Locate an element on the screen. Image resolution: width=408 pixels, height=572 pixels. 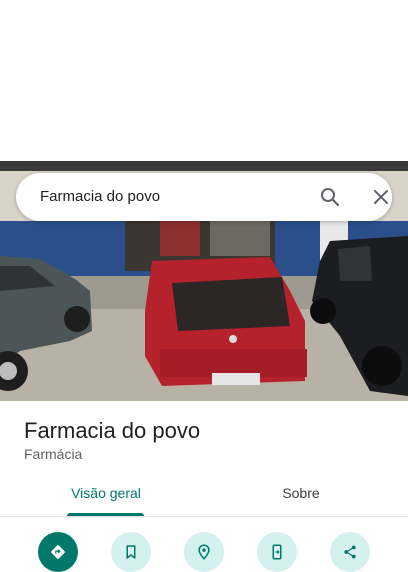
save-button is located at coordinates (131, 552).